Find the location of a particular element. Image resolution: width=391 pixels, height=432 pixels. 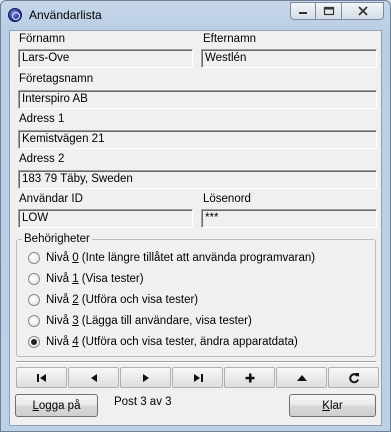

add-record-icon is located at coordinates (249, 377).